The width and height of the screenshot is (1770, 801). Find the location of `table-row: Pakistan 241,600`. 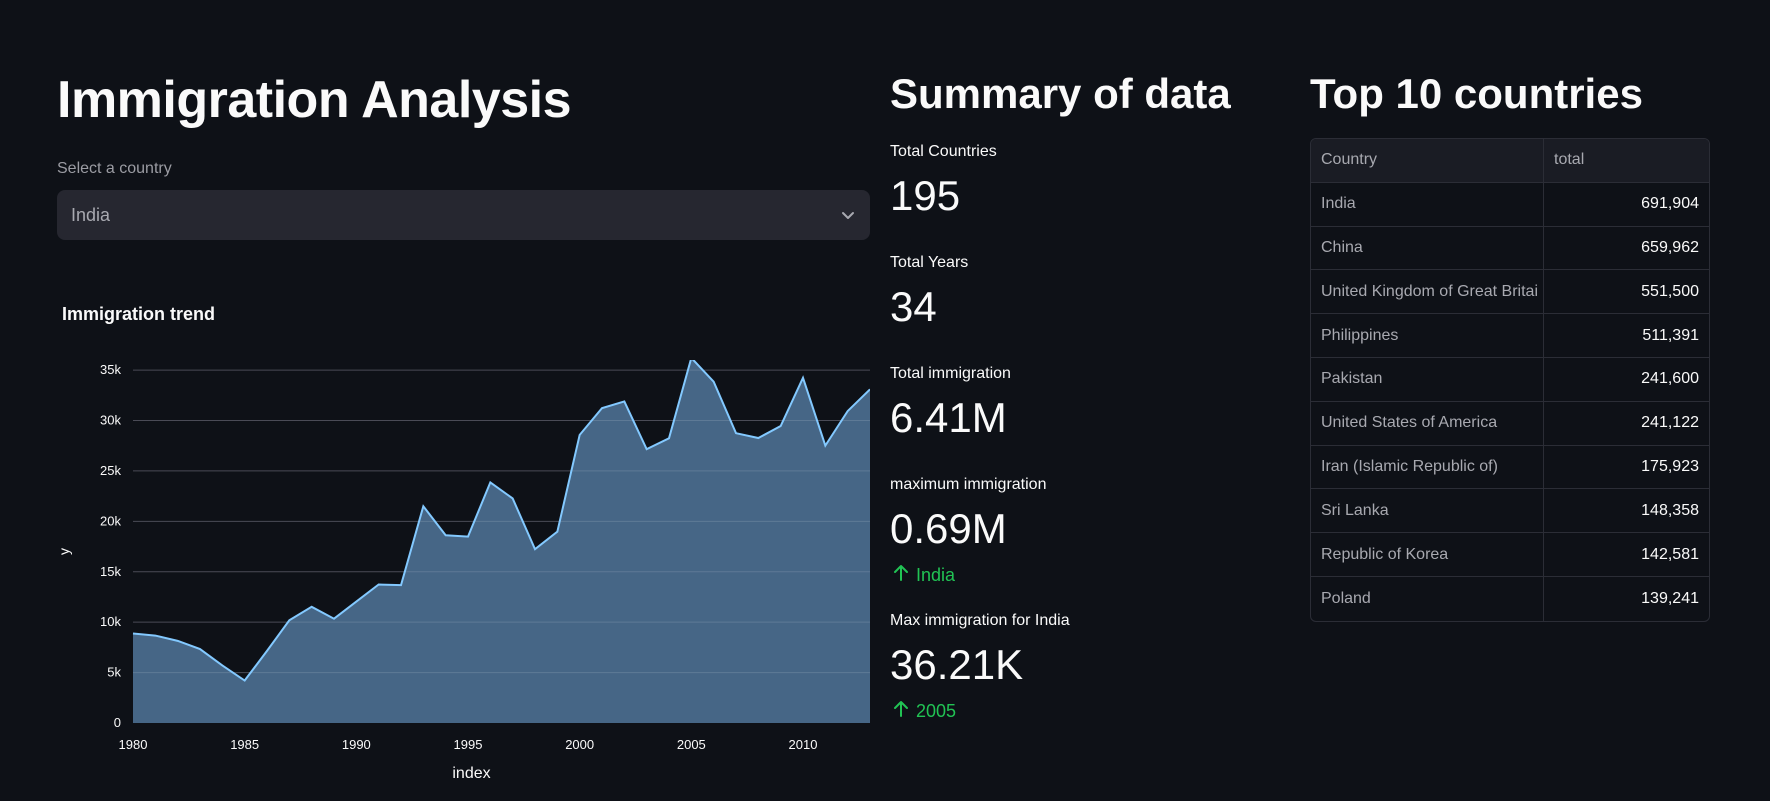

table-row: Pakistan 241,600 is located at coordinates (1510, 379).